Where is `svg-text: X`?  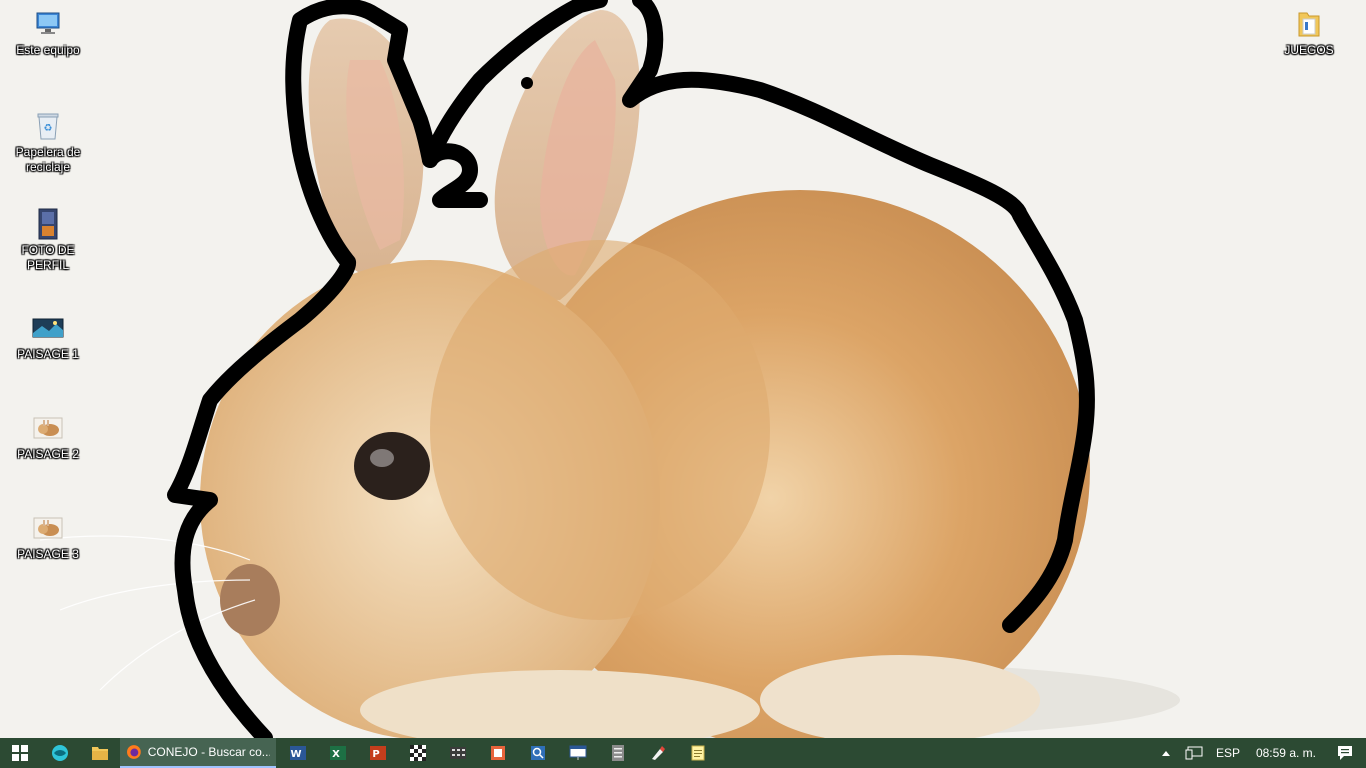 svg-text: X is located at coordinates (336, 754).